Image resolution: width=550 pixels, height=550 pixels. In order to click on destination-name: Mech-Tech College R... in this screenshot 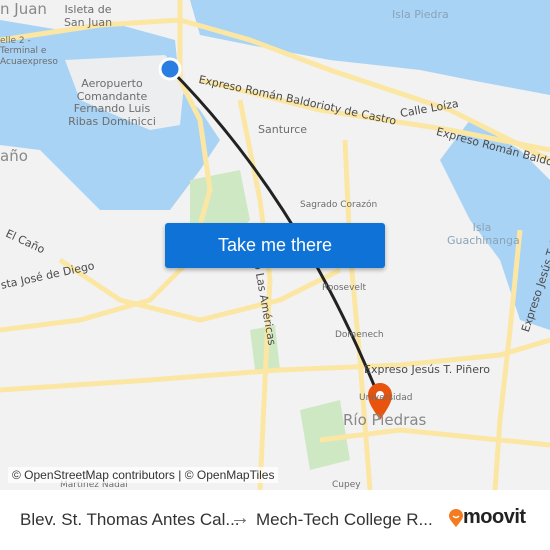, I will do `click(344, 519)`.